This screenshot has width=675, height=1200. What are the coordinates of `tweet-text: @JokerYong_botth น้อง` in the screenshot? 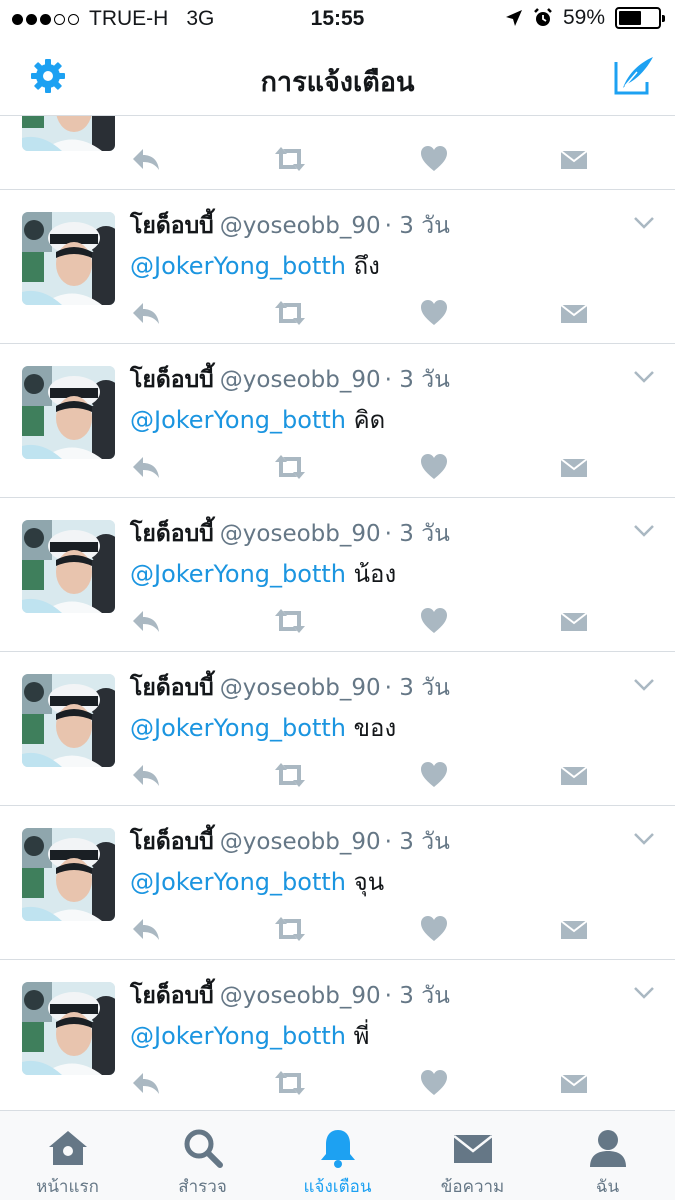 It's located at (263, 573).